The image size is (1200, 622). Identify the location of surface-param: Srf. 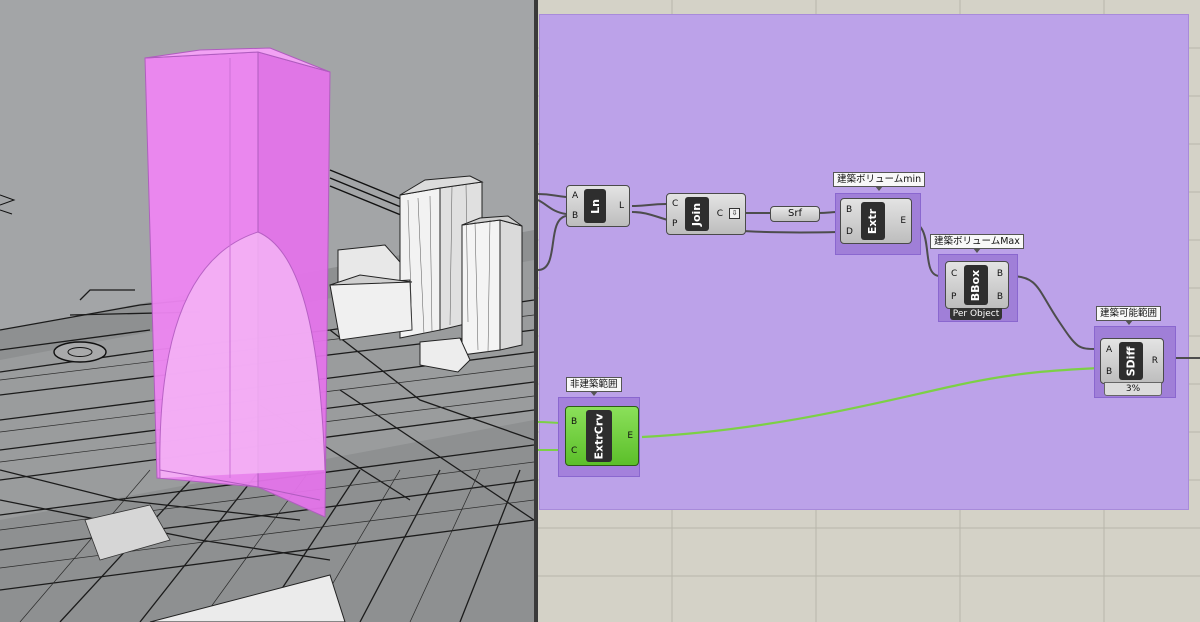
(795, 214).